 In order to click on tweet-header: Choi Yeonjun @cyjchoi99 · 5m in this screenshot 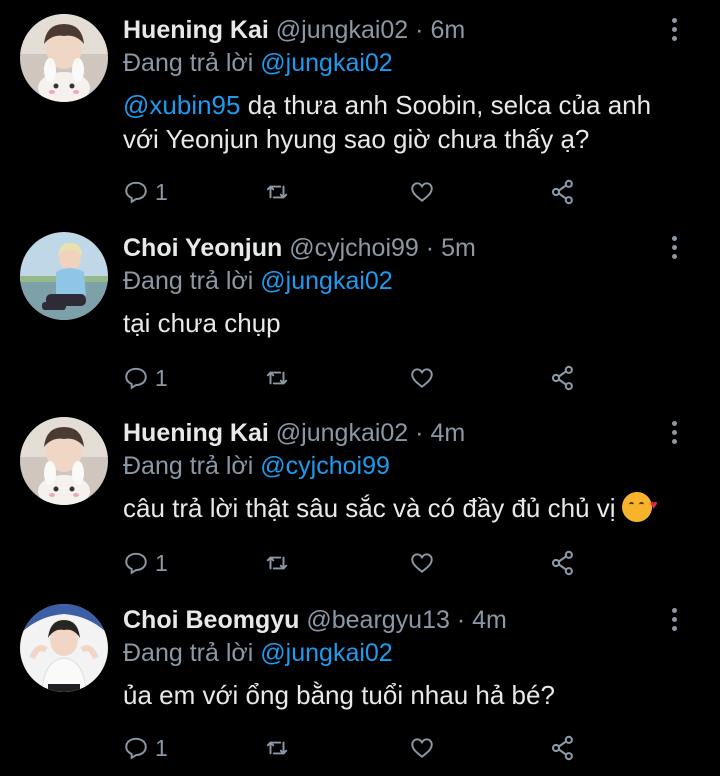, I will do `click(299, 248)`.